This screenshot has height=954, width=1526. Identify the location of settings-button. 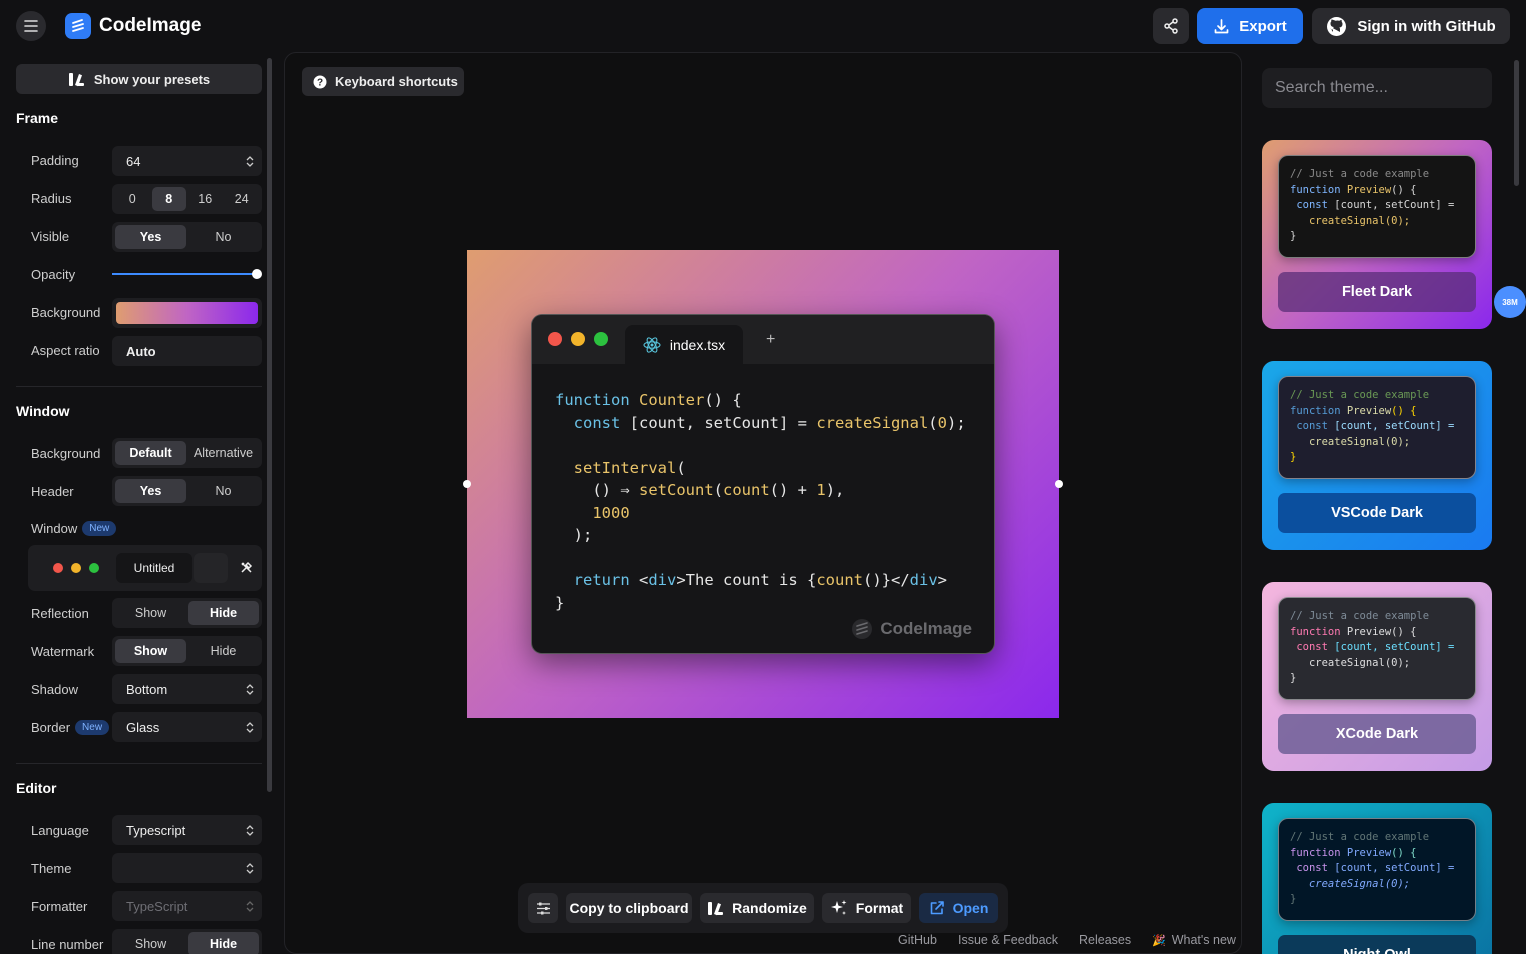
(543, 908).